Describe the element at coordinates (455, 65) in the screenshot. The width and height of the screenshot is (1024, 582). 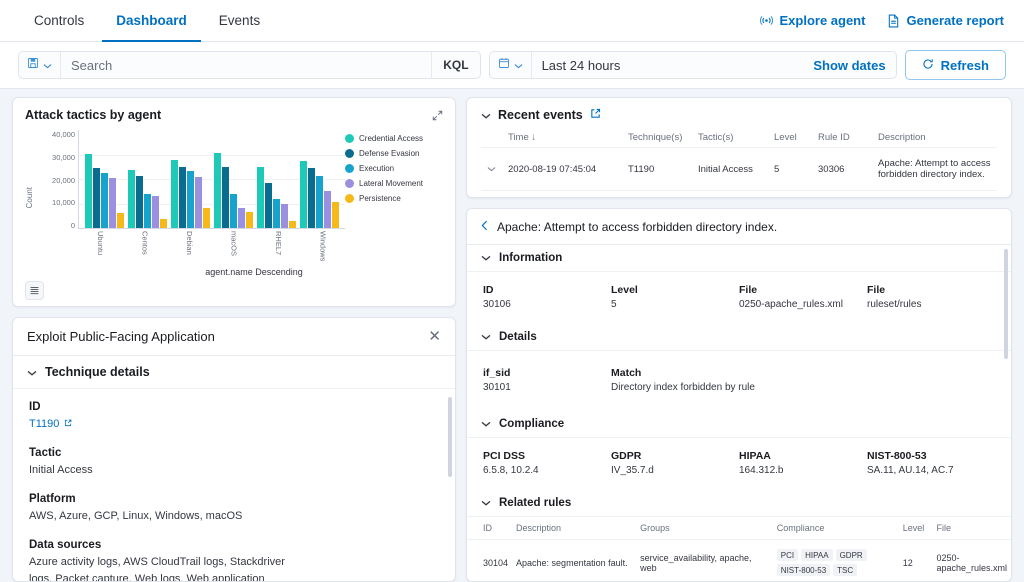
I see `kql-toggle: KQL` at that location.